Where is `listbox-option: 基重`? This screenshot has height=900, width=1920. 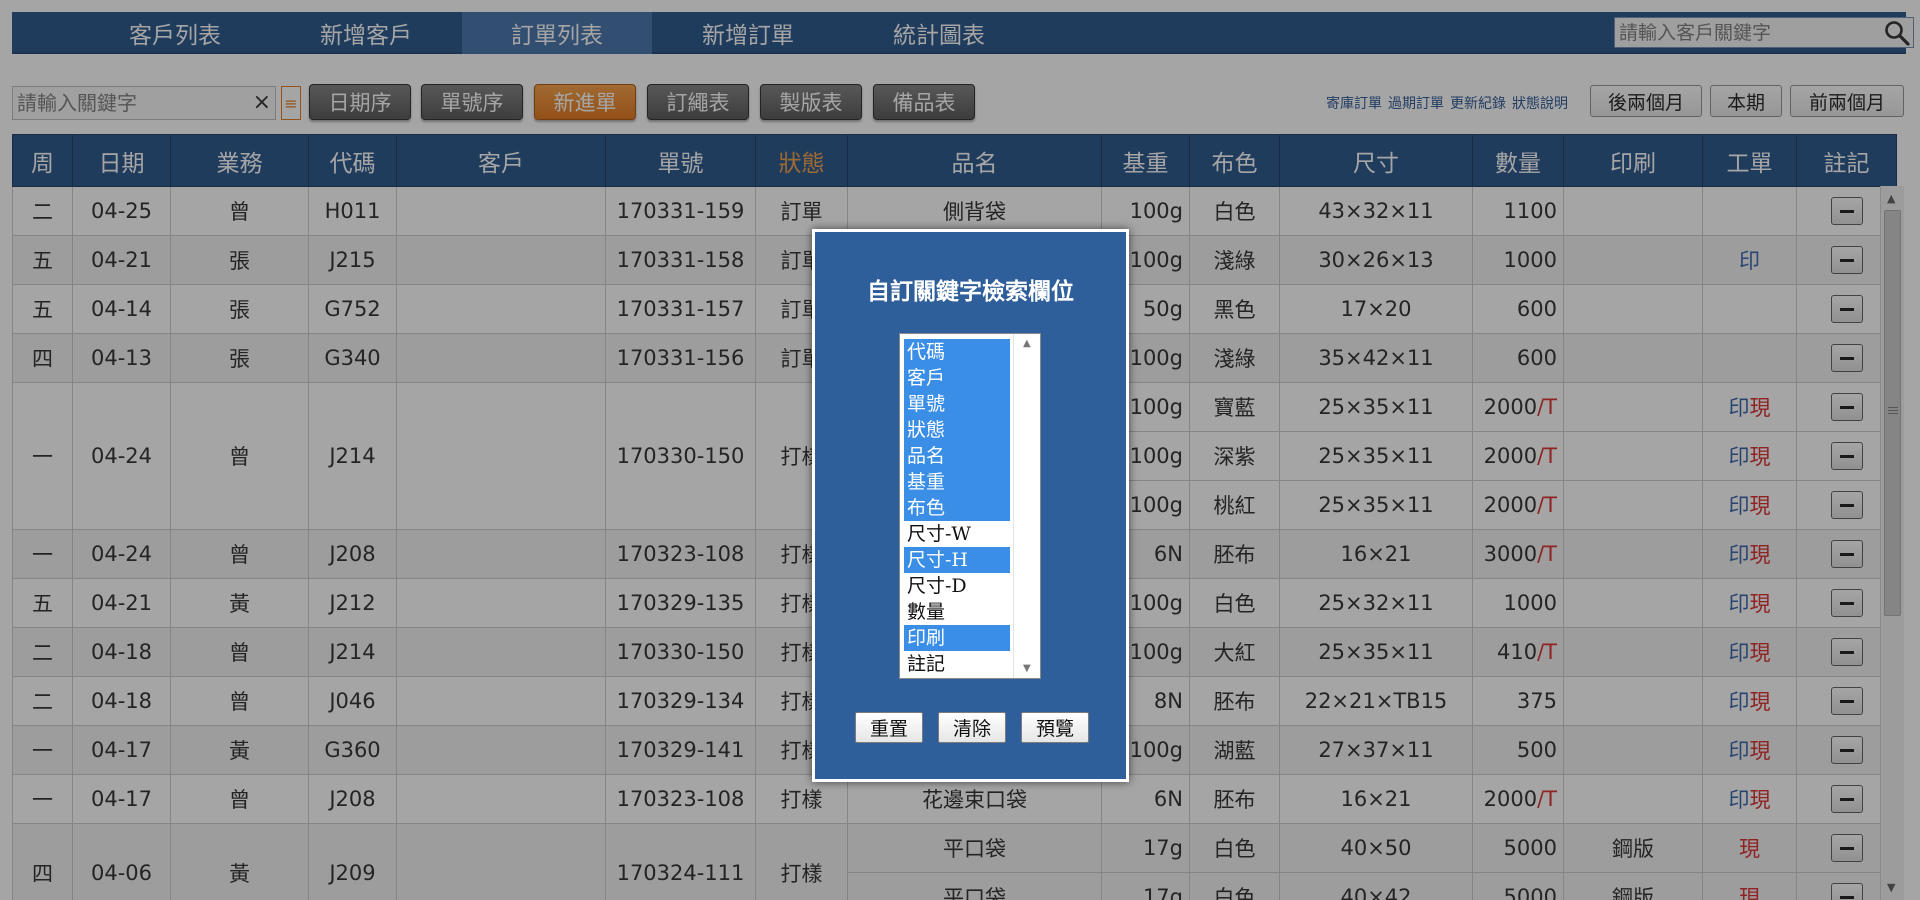 listbox-option: 基重 is located at coordinates (957, 482).